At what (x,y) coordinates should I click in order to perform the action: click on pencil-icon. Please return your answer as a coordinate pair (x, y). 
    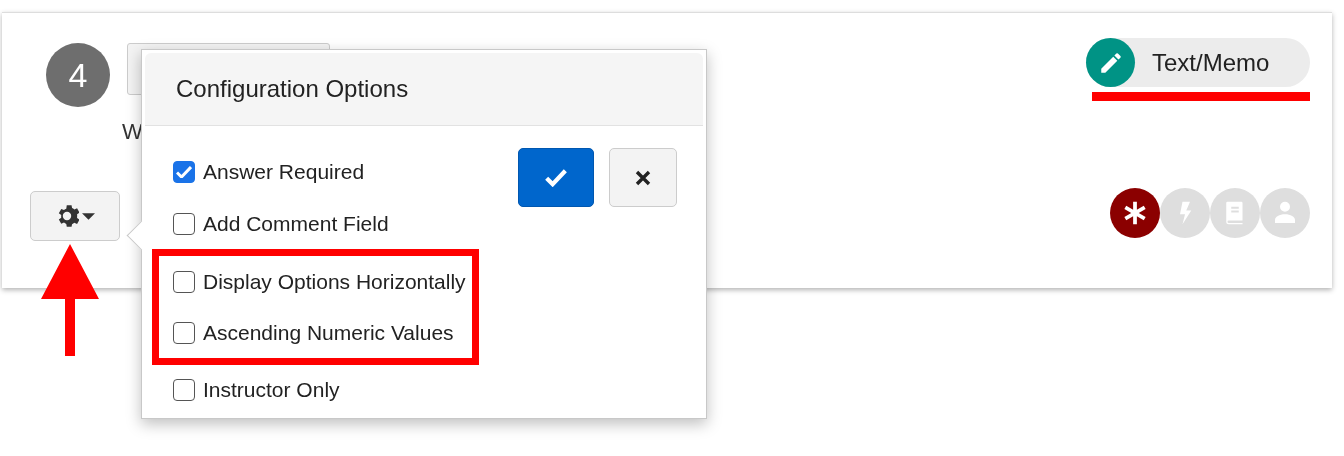
    Looking at the image, I should click on (1110, 62).